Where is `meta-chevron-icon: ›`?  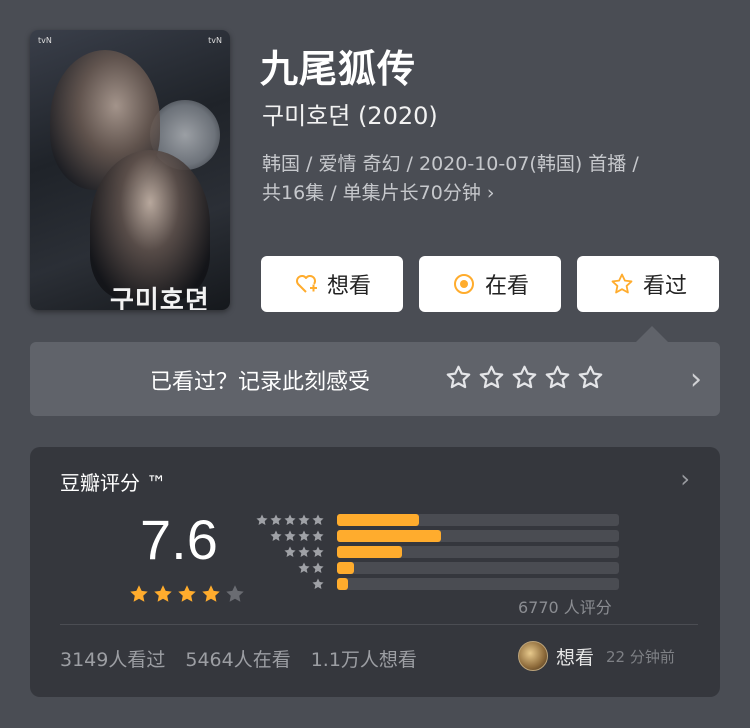 meta-chevron-icon: › is located at coordinates (490, 193).